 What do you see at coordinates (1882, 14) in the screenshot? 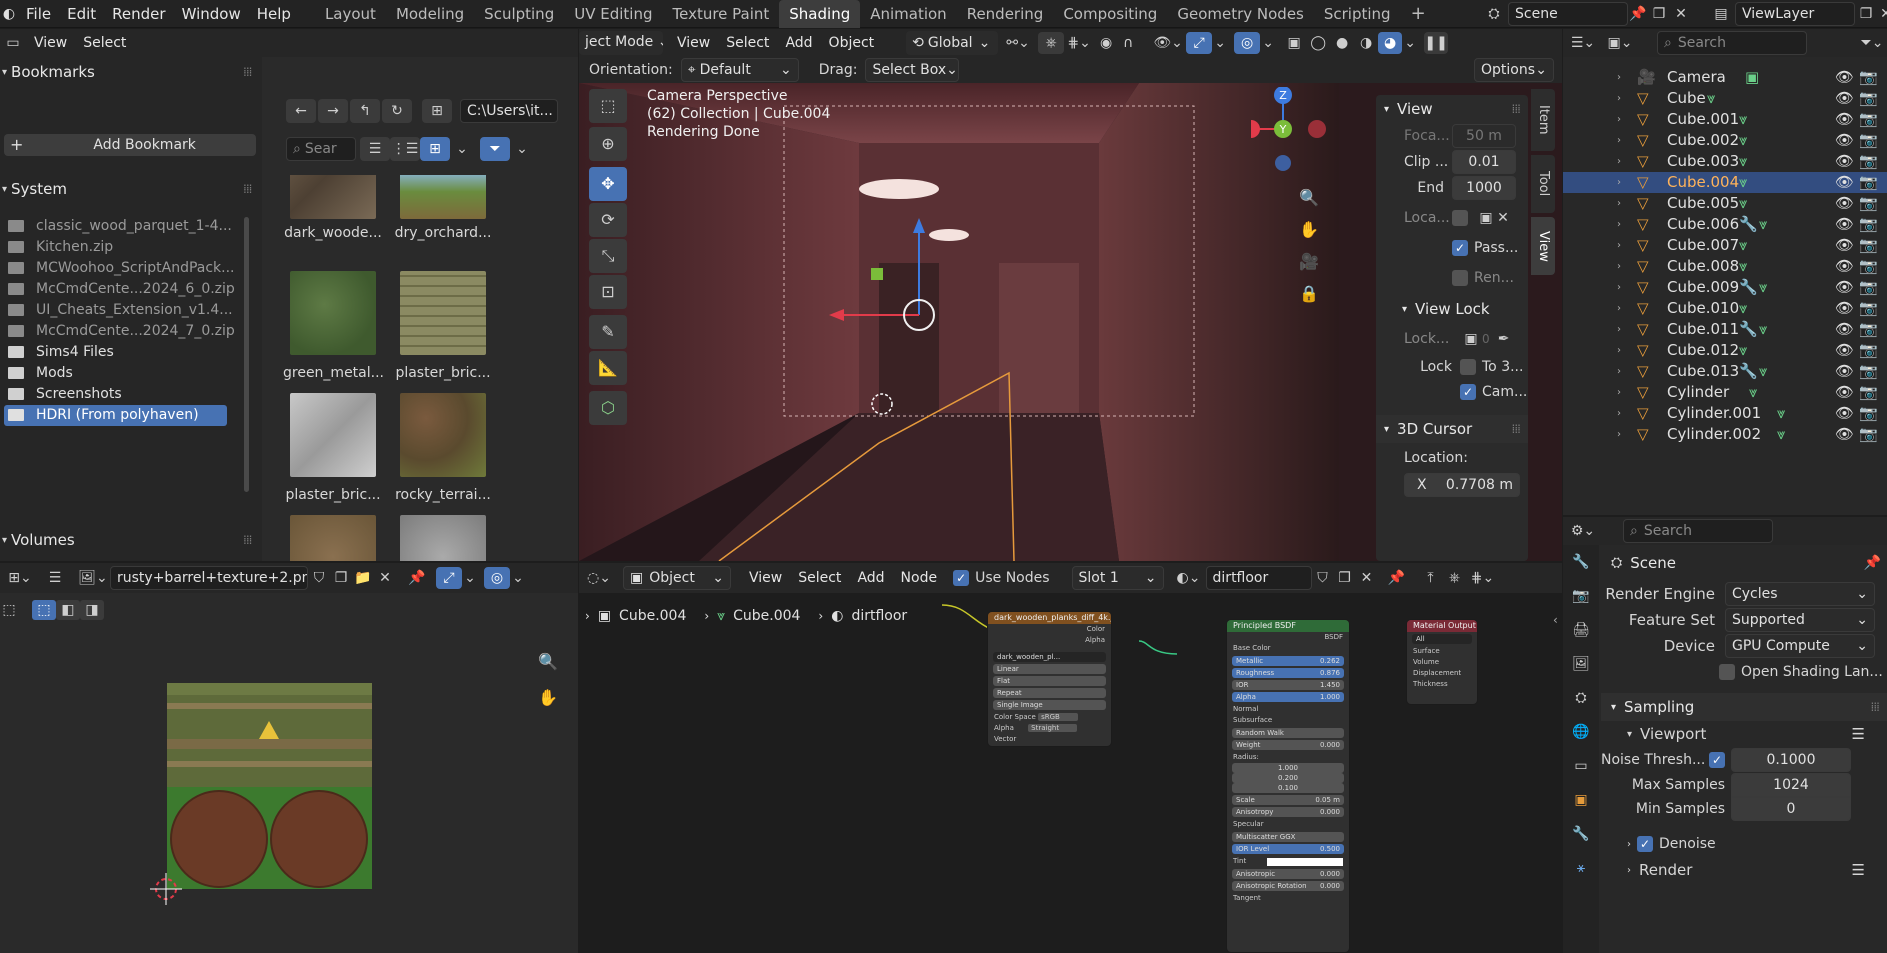
I see `delete-viewlayer-icon: ✕` at bounding box center [1882, 14].